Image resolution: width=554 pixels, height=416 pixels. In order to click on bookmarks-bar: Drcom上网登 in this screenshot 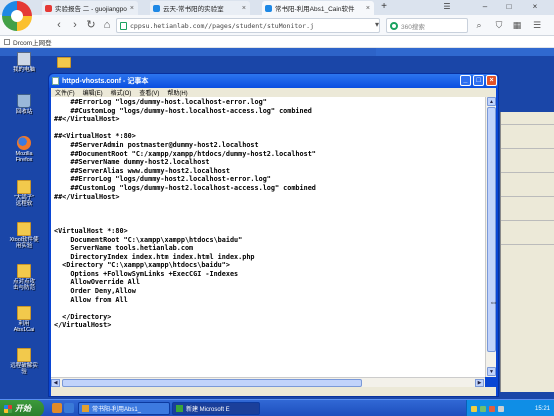, I will do `click(277, 42)`.